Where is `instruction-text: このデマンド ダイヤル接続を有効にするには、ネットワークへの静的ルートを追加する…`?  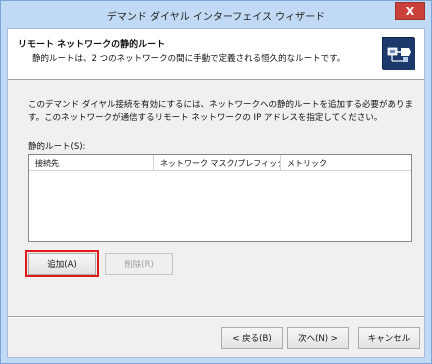 instruction-text: このデマンド ダイヤル接続を有効にするには、ネットワークへの静的ルートを追加する… is located at coordinates (221, 111).